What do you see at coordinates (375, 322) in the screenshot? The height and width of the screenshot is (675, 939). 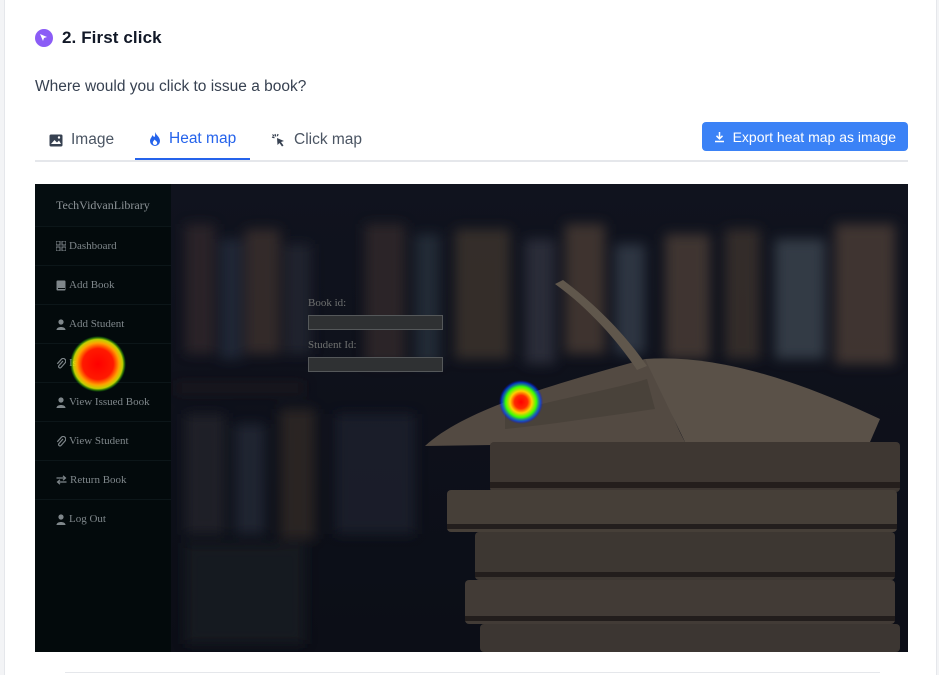 I see `book-id-input` at bounding box center [375, 322].